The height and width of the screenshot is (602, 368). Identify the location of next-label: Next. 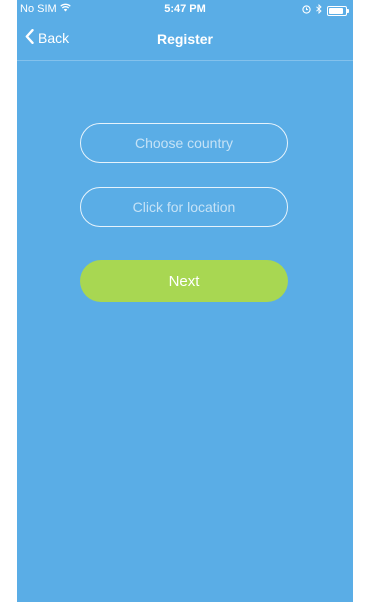
(184, 281).